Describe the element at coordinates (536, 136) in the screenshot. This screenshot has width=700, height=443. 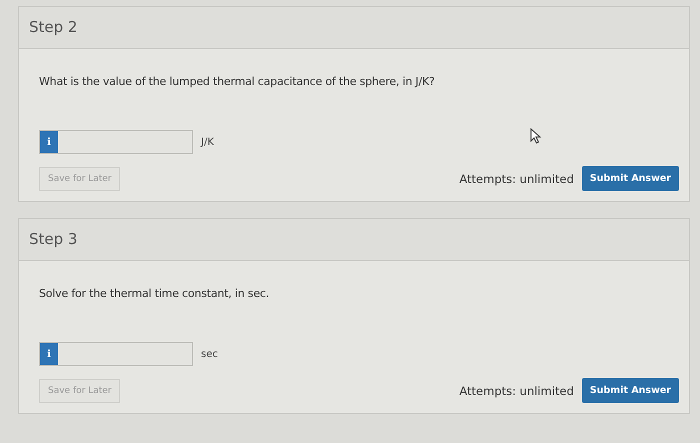
I see `cursor-icon` at that location.